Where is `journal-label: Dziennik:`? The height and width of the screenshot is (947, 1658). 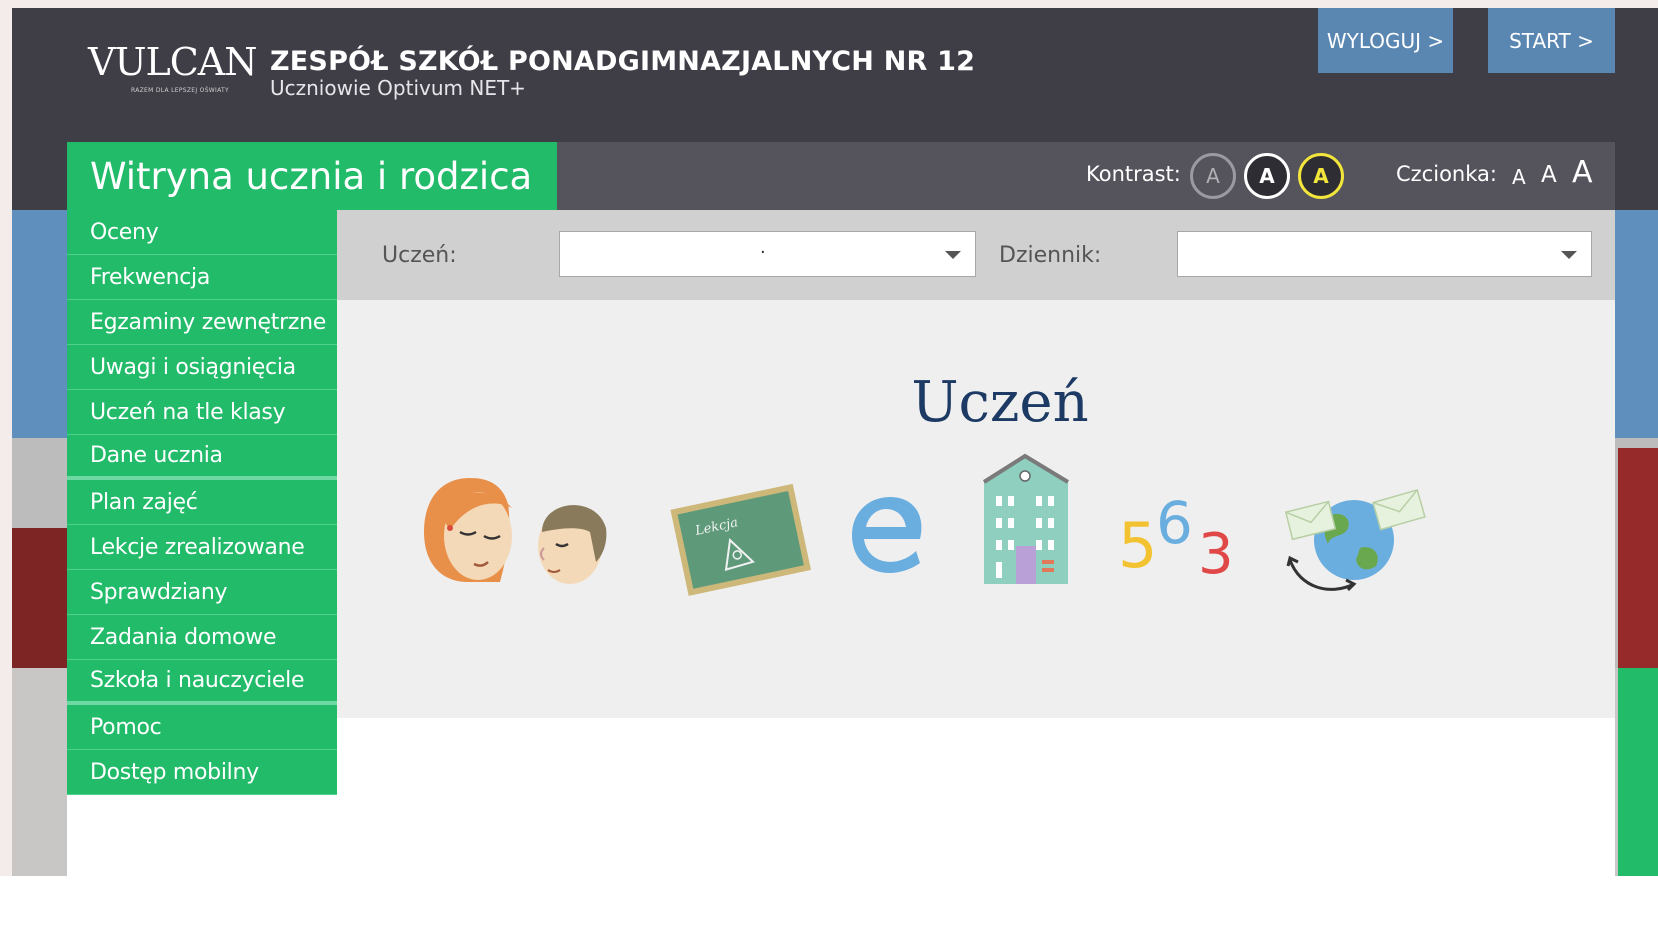
journal-label: Dziennik: is located at coordinates (1050, 255).